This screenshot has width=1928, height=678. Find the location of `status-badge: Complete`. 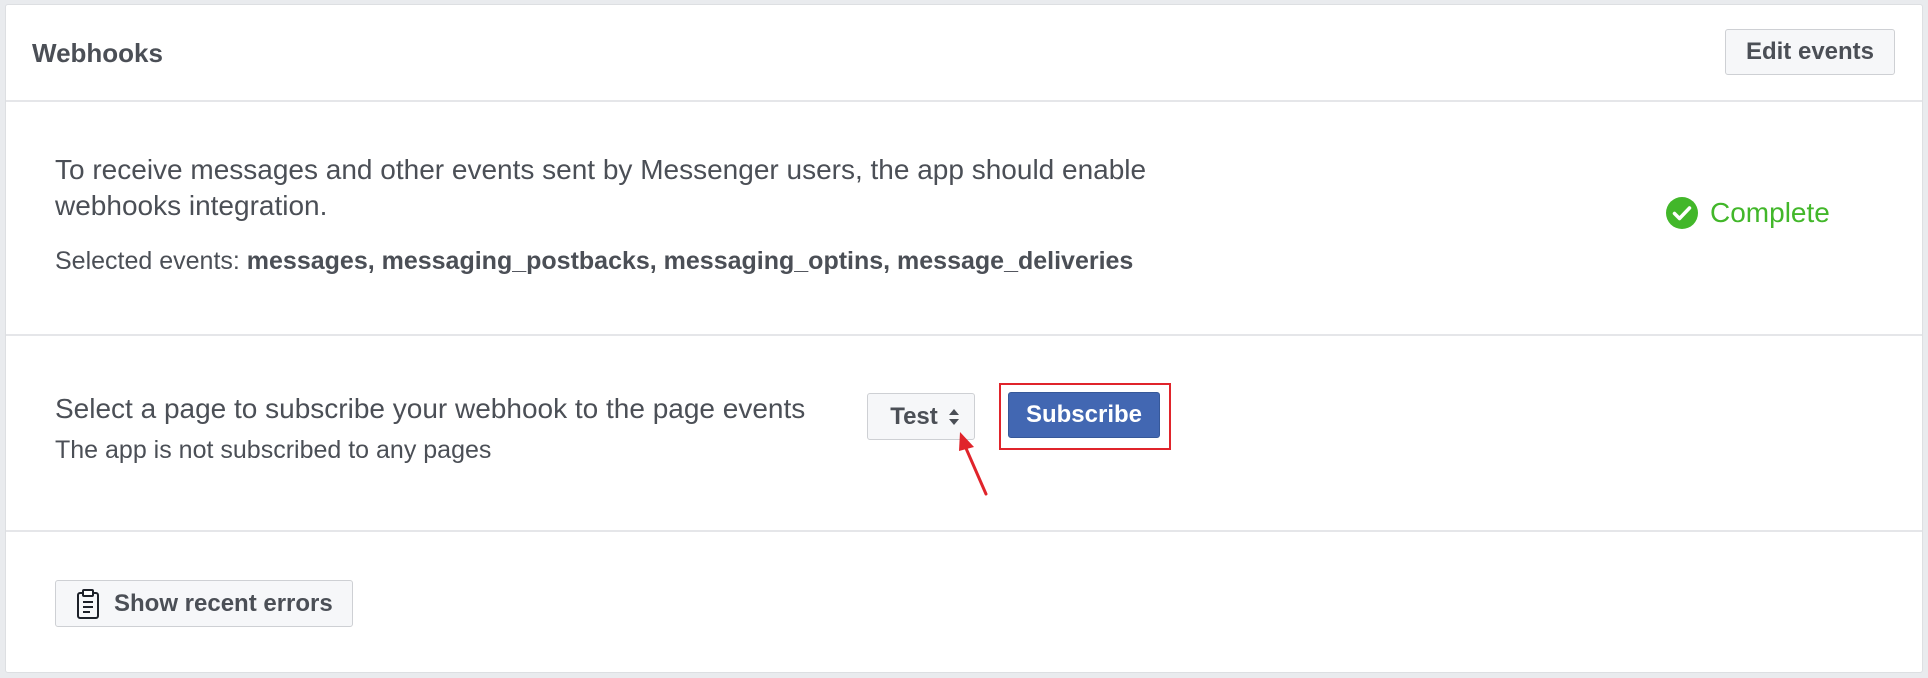

status-badge: Complete is located at coordinates (1748, 213).